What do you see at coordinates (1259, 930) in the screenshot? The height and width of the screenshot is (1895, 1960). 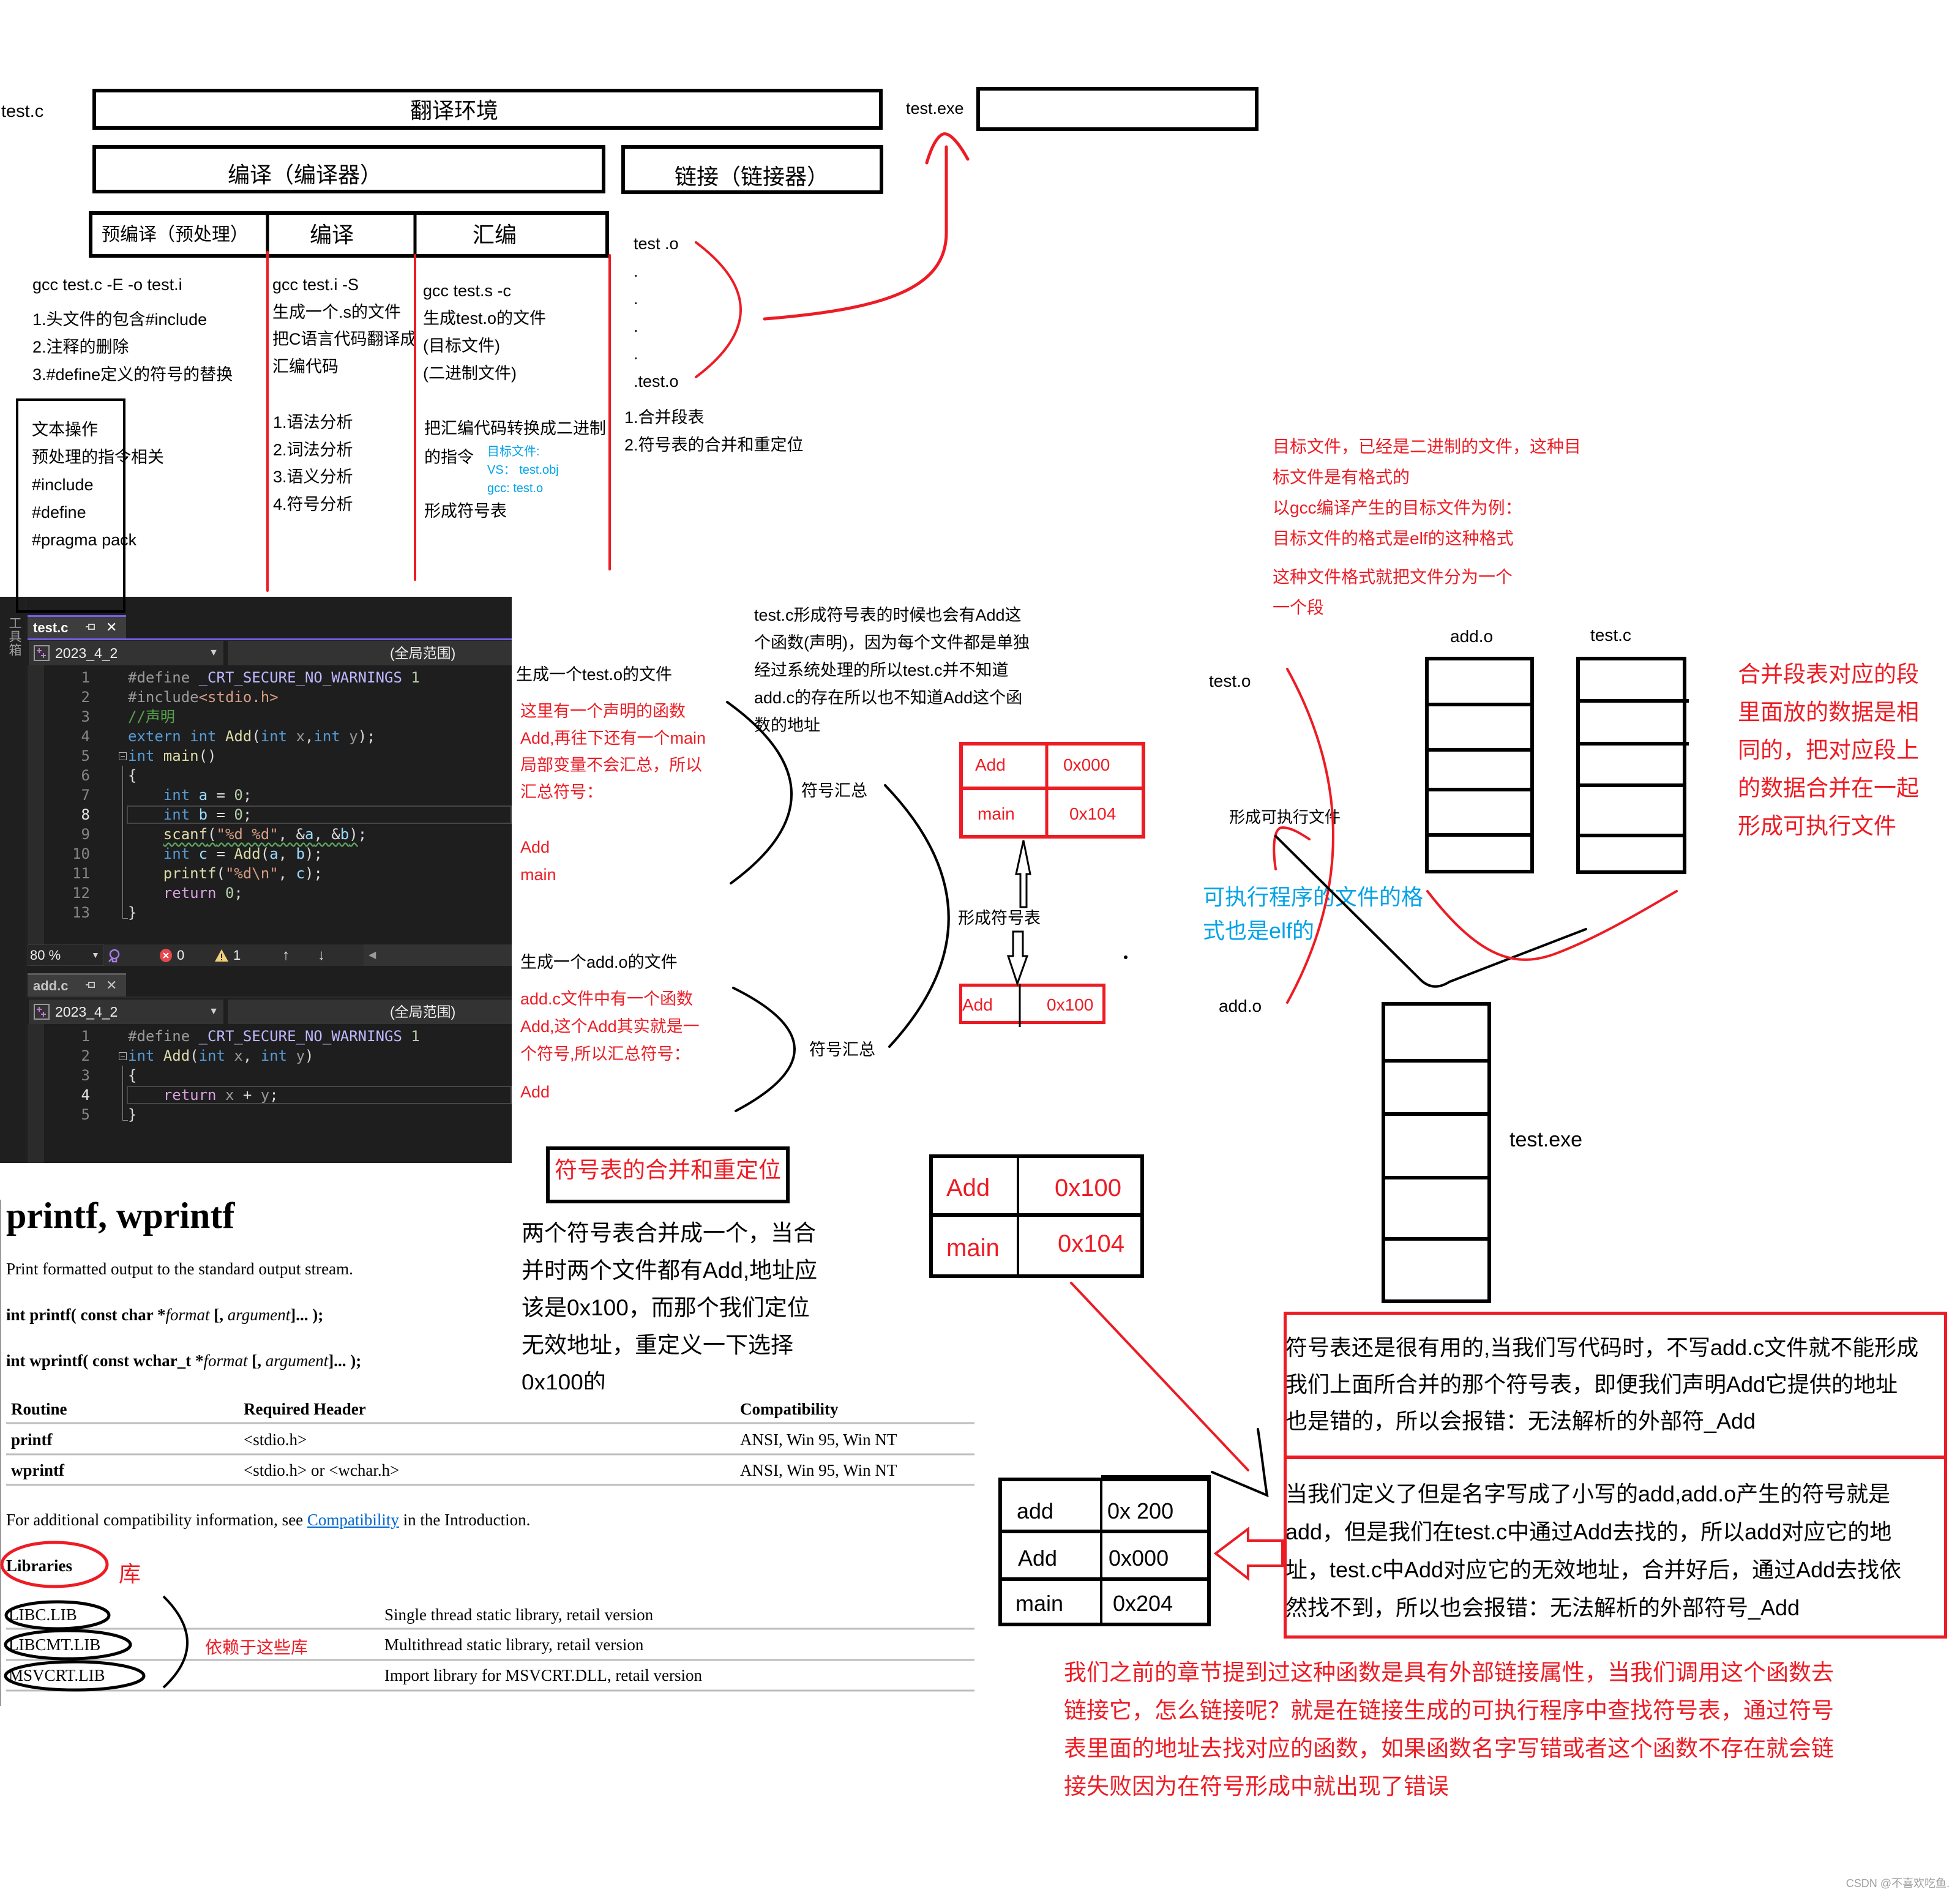 I see `elf-format-note-line: 式也是elf的` at bounding box center [1259, 930].